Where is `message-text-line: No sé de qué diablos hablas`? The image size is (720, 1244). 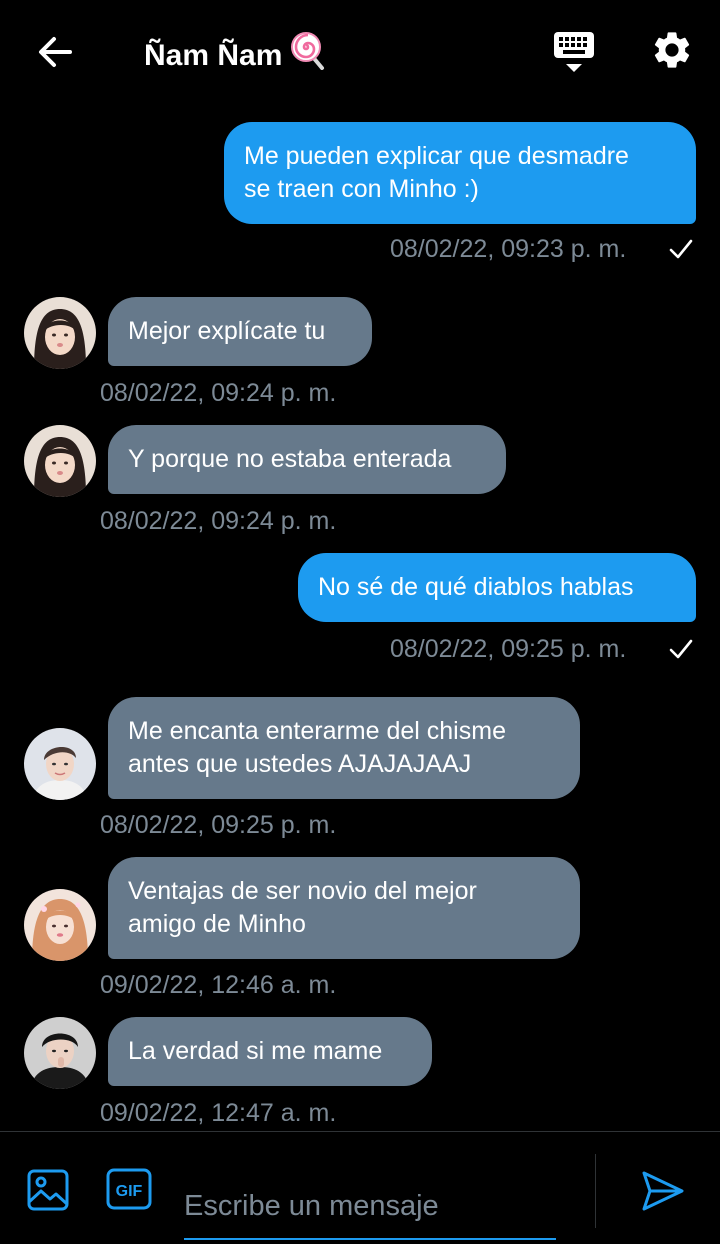
message-text-line: No sé de qué diablos hablas is located at coordinates (476, 587).